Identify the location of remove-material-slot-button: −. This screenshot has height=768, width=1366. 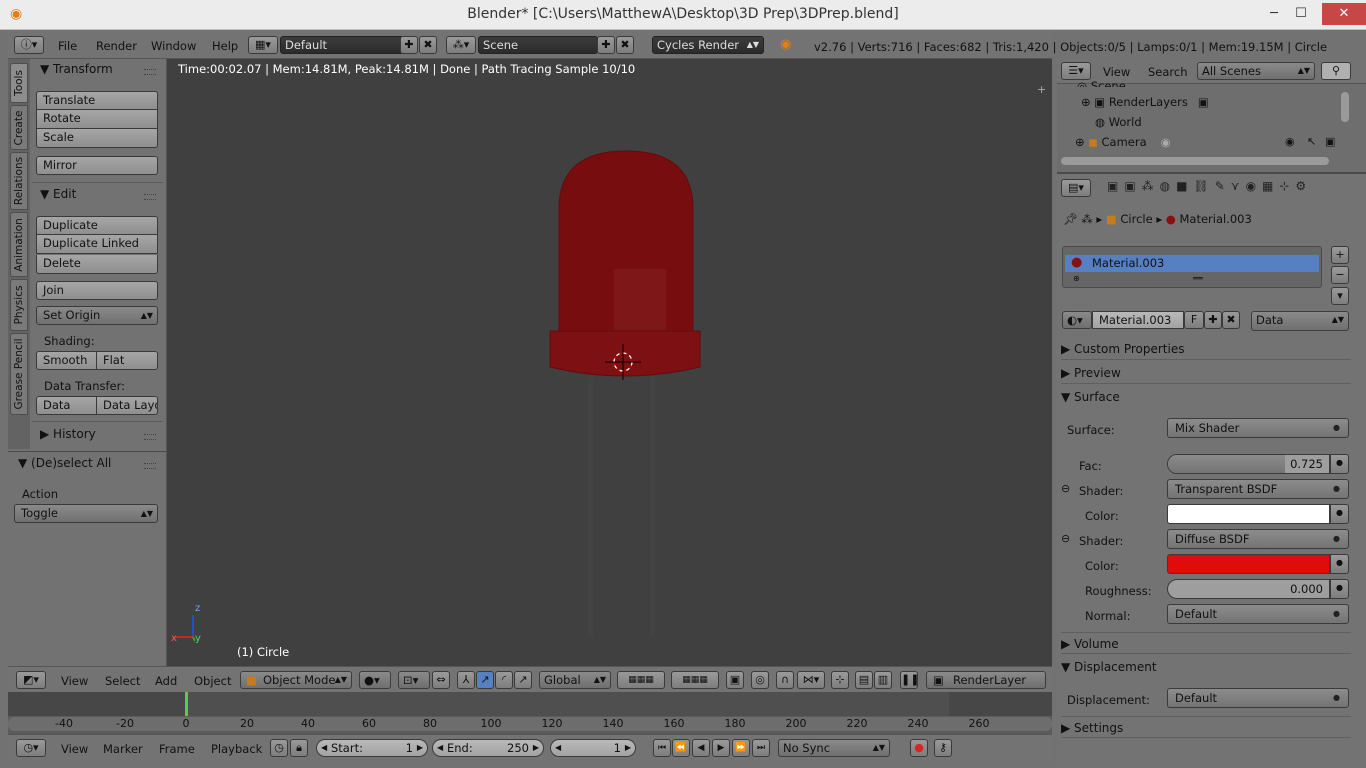
(1340, 275).